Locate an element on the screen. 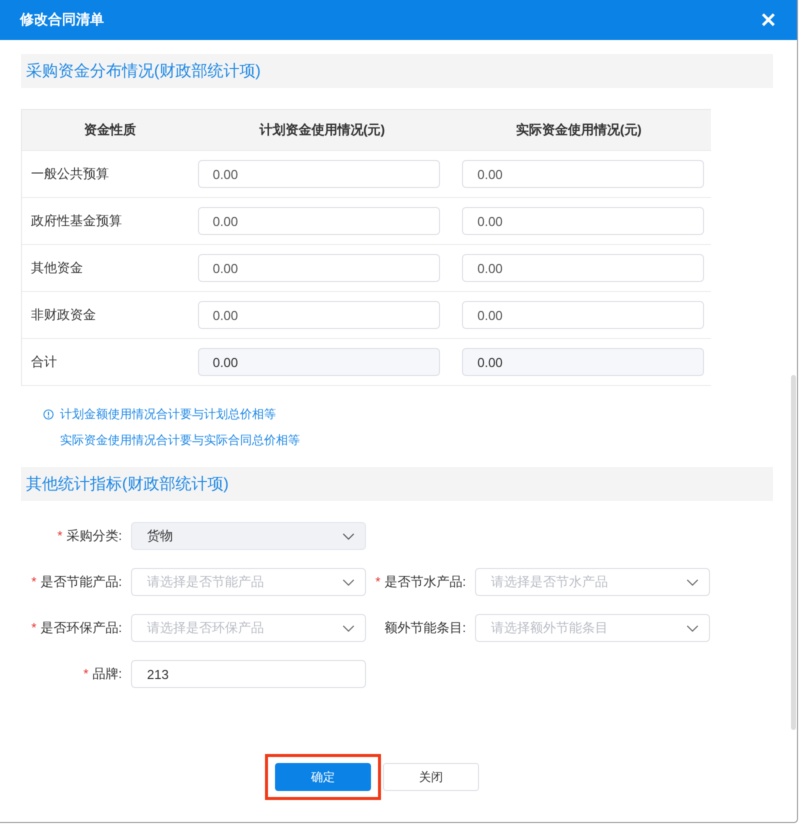 This screenshot has height=825, width=802. column-header: 资金性质 is located at coordinates (109, 130).